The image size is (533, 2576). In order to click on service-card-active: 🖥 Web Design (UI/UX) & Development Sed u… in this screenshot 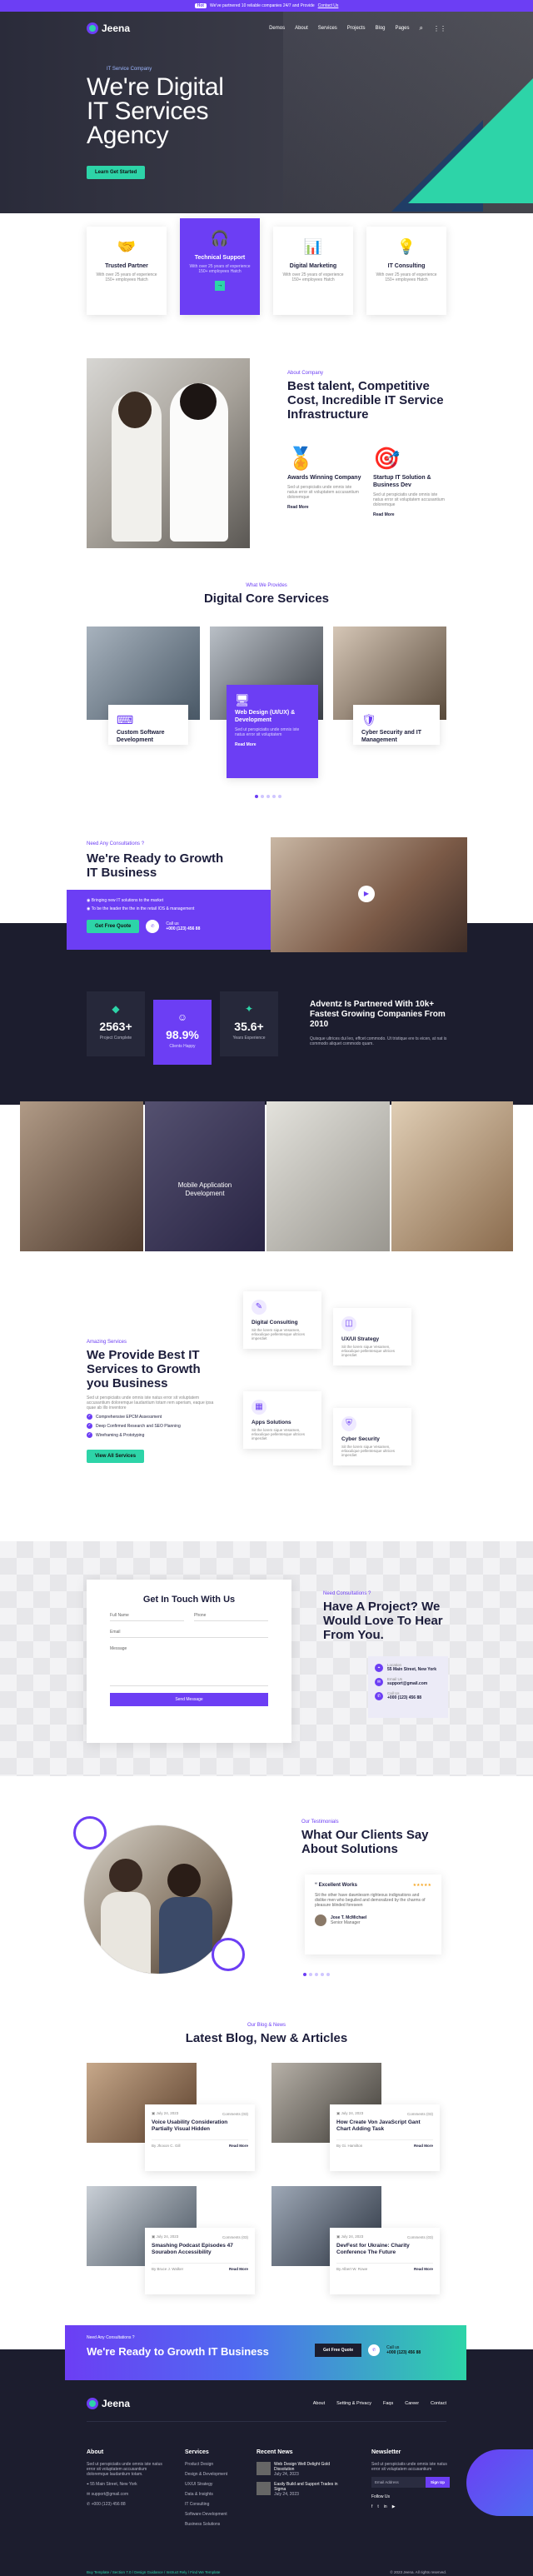, I will do `click(272, 731)`.